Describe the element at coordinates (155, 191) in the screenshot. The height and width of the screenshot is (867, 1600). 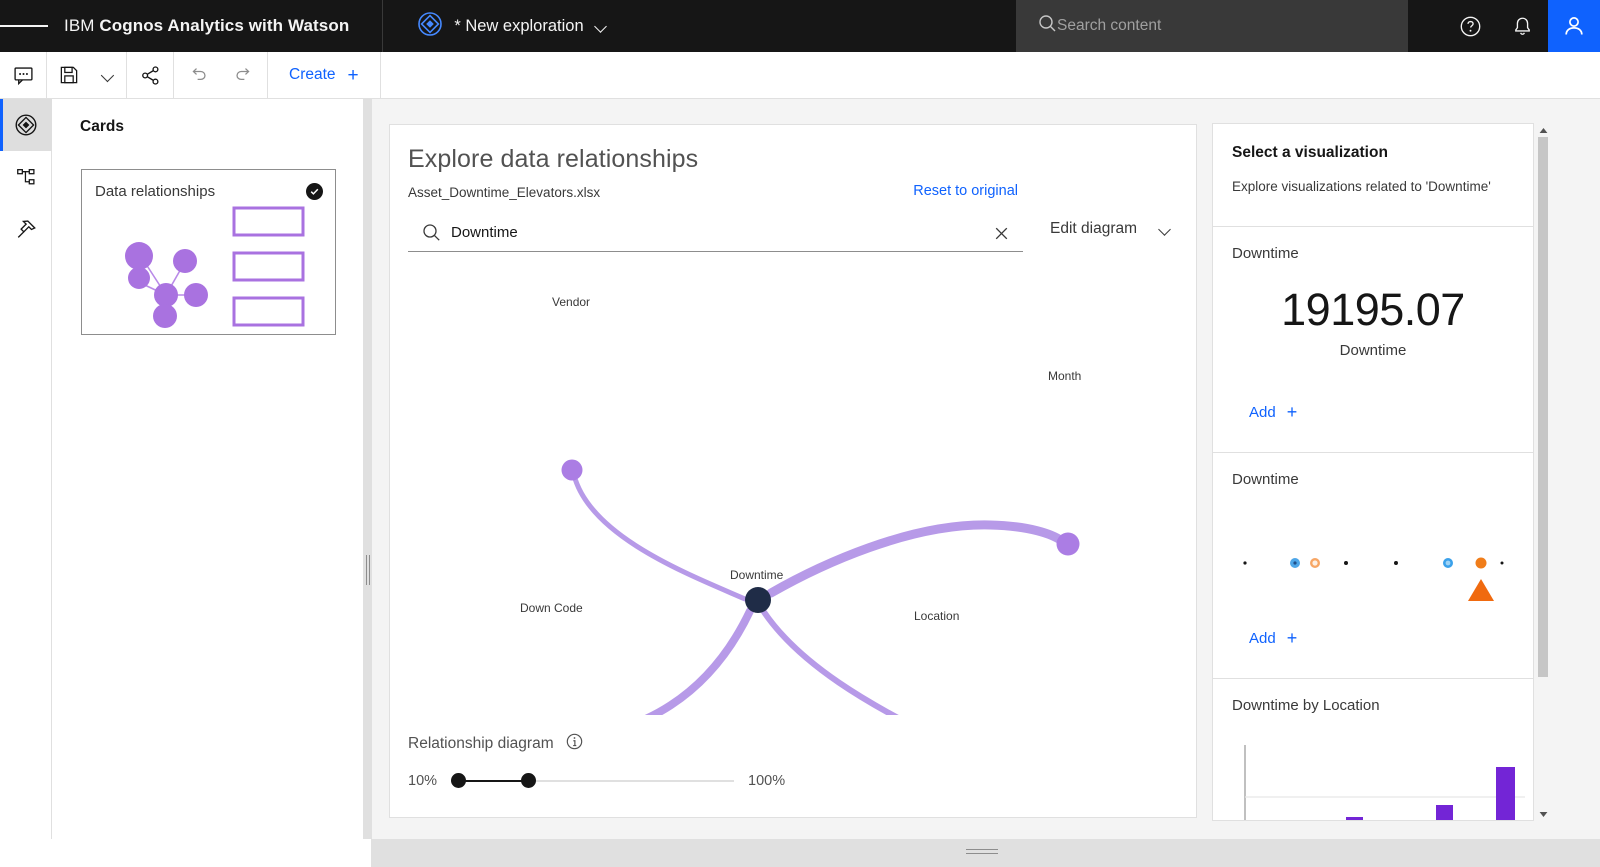
I see `card-label: Data relationships` at that location.